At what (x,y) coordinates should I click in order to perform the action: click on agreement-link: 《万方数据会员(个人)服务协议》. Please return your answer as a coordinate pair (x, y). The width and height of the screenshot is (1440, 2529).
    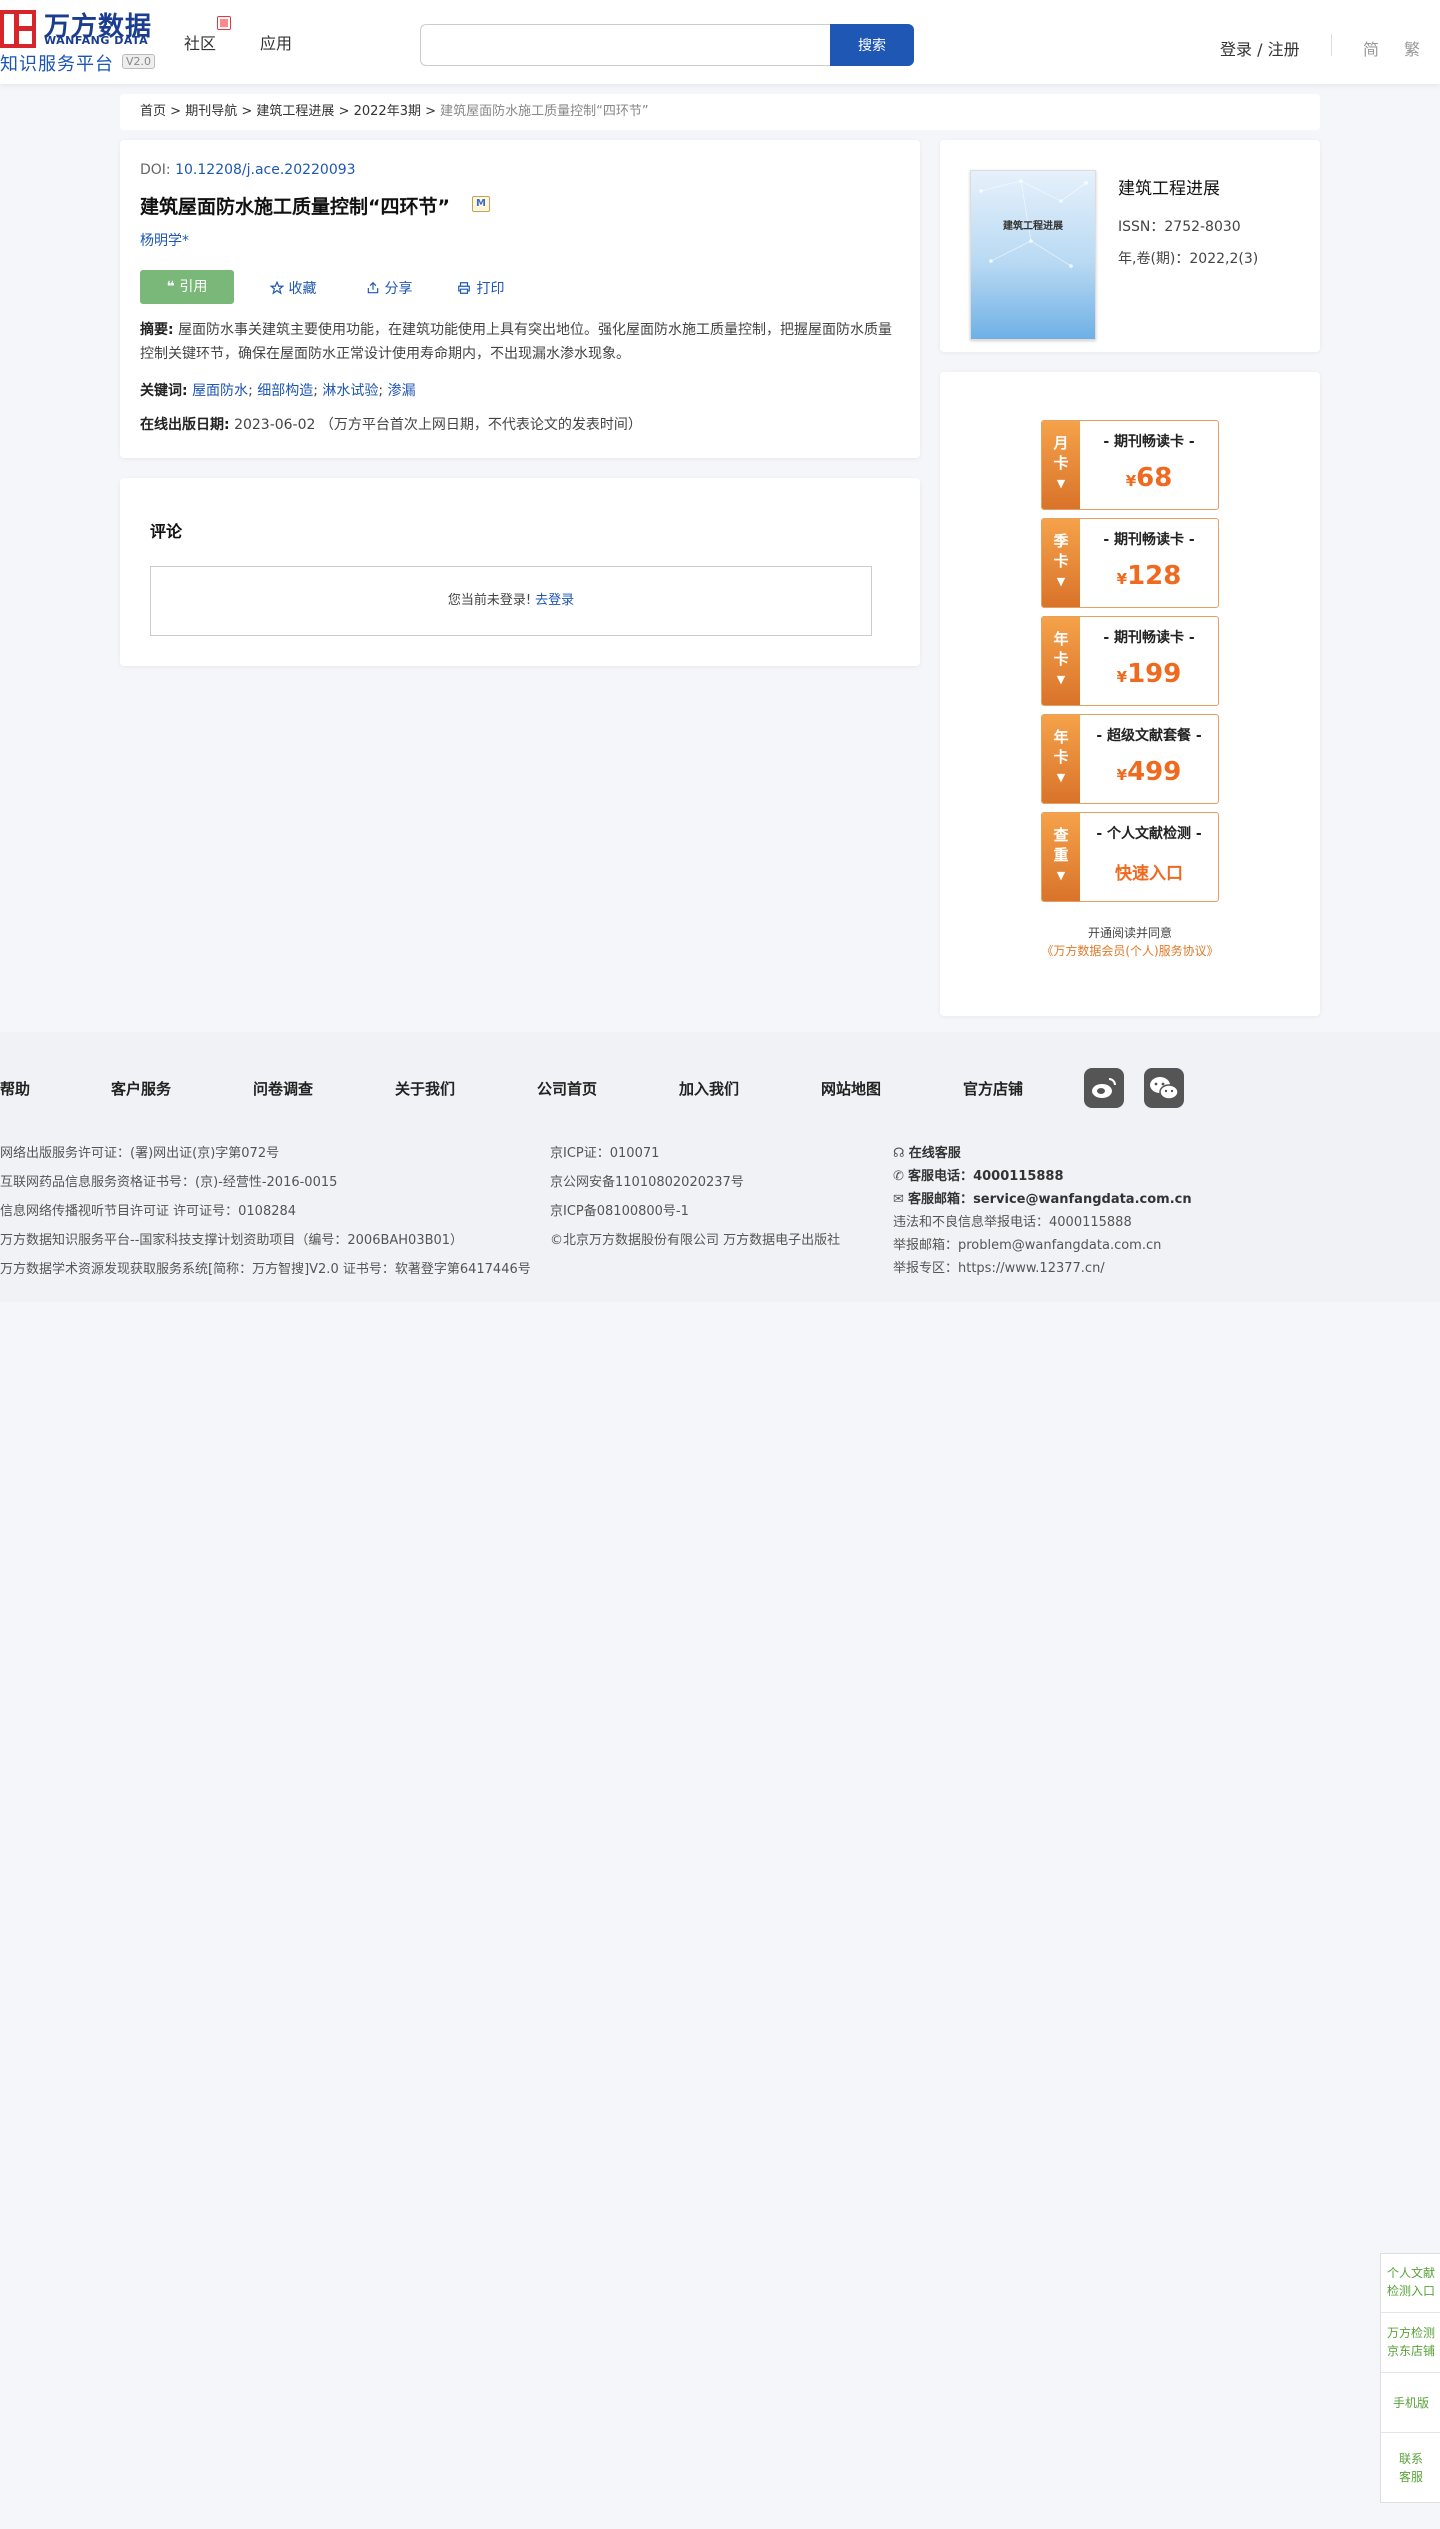
    Looking at the image, I should click on (1130, 950).